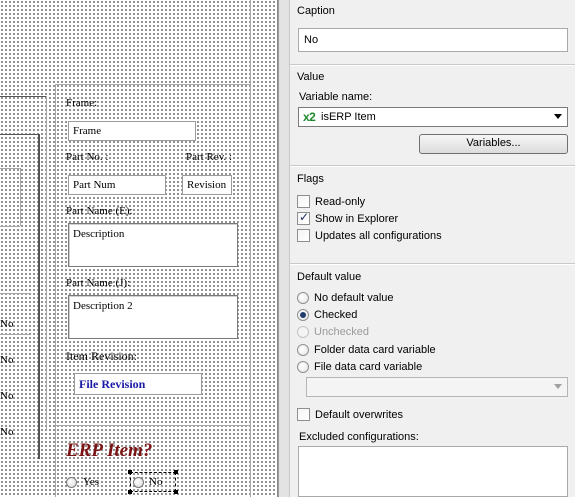 The image size is (575, 497). I want to click on variable-icon: x2, so click(309, 117).